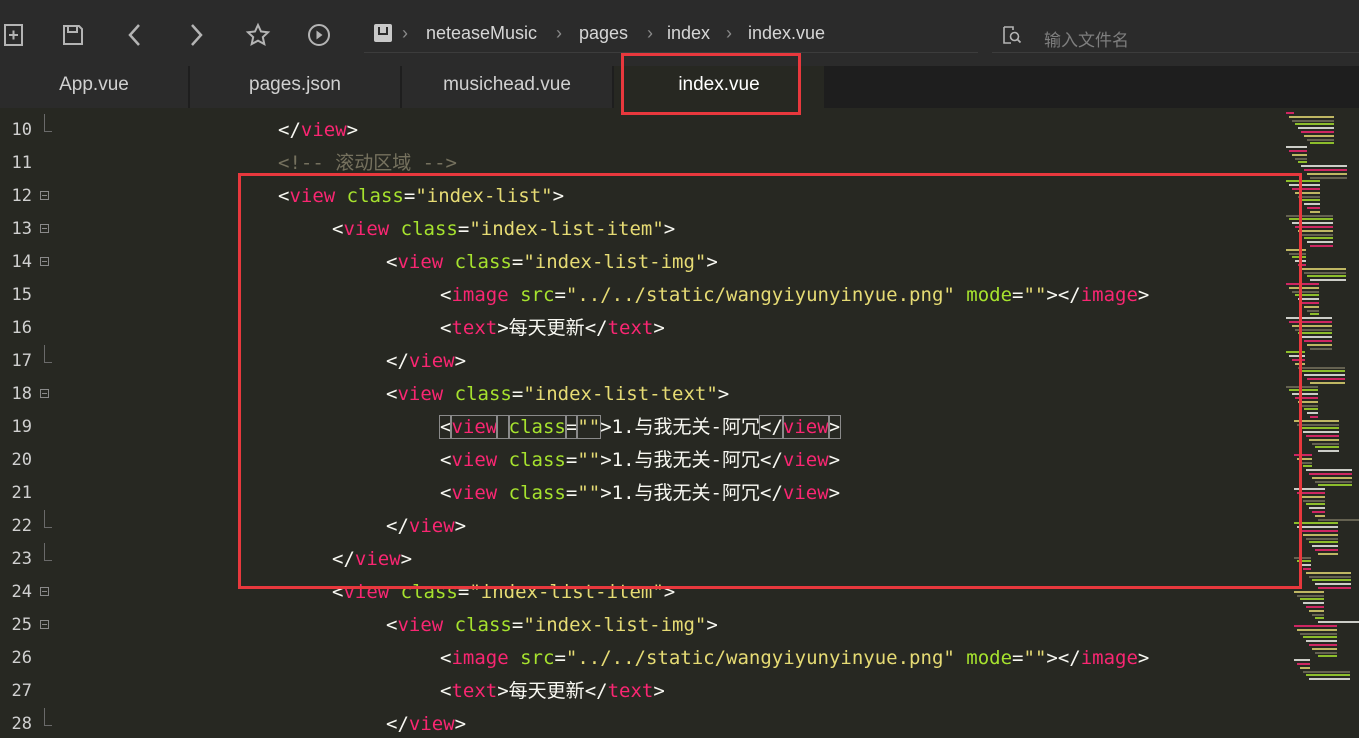 The image size is (1359, 738). I want to click on code-line: 25 <view class="index-list-img">, so click(640, 625).